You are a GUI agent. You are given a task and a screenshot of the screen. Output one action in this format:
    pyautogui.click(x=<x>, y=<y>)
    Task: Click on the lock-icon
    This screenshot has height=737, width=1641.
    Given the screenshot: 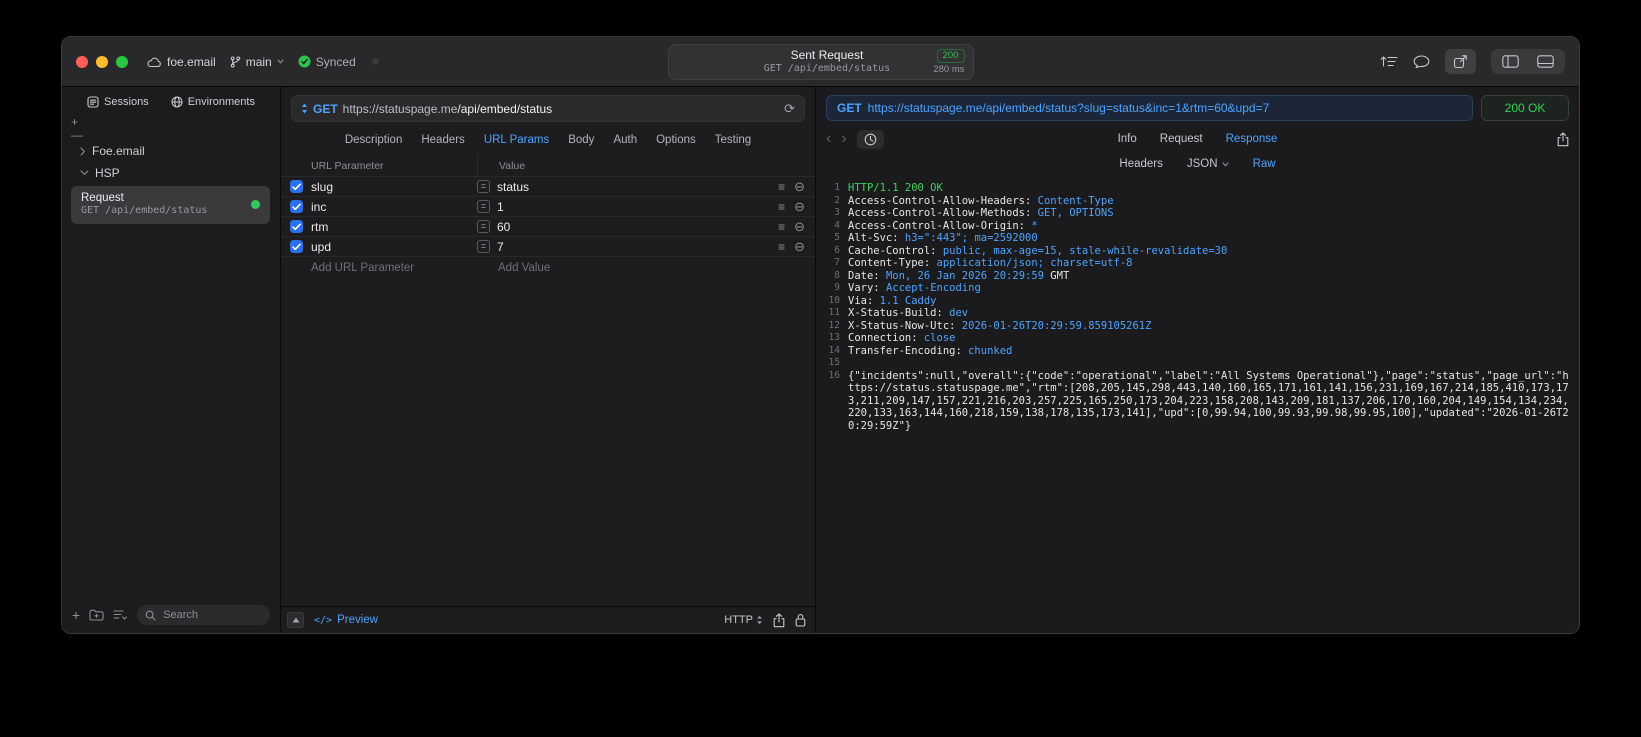 What is the action you would take?
    pyautogui.click(x=800, y=620)
    